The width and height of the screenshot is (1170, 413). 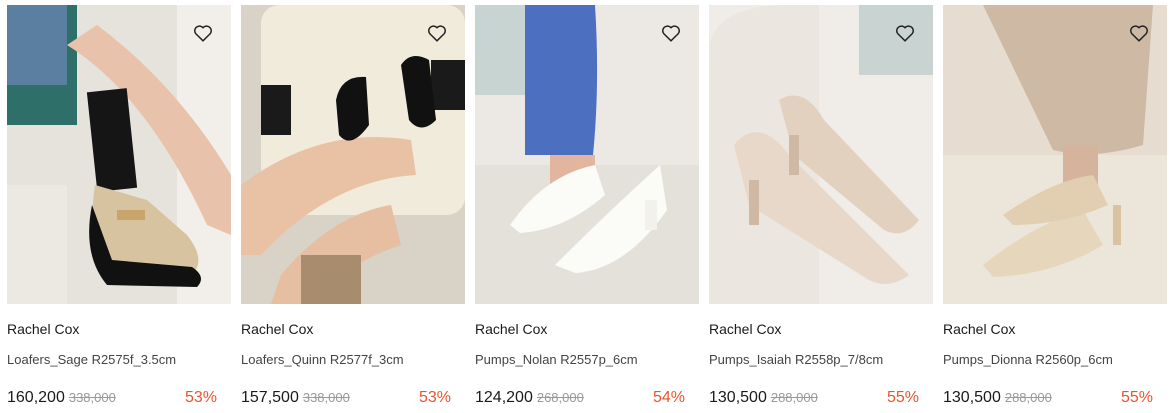 What do you see at coordinates (322, 359) in the screenshot?
I see `product-name: Loafers_Quinn R2577f_3cm` at bounding box center [322, 359].